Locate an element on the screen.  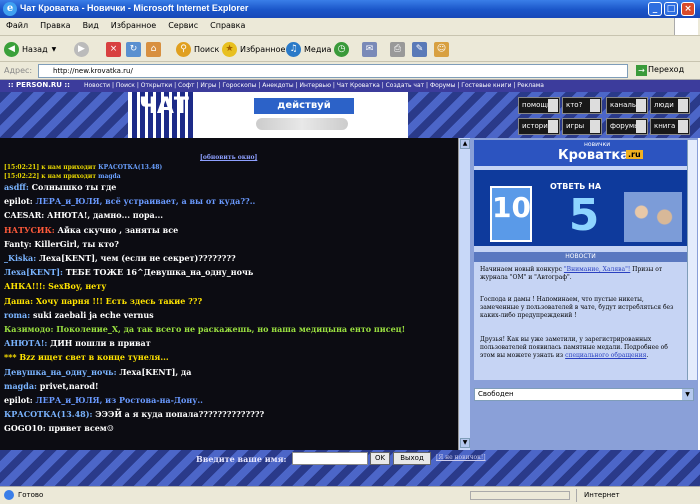
chat-nick: НАТУСИК: is located at coordinates (30, 230).